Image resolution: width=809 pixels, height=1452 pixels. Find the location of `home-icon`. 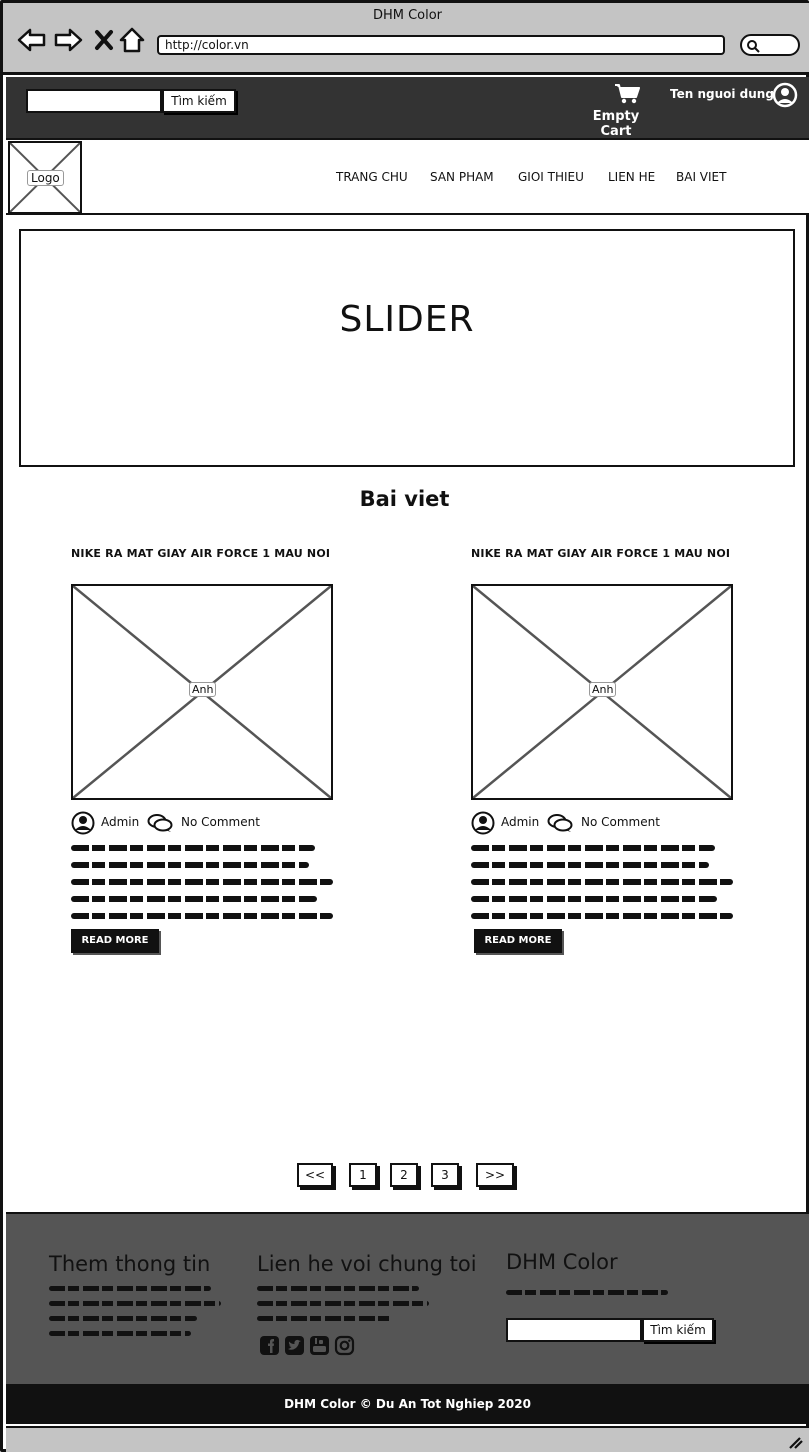

home-icon is located at coordinates (132, 40).